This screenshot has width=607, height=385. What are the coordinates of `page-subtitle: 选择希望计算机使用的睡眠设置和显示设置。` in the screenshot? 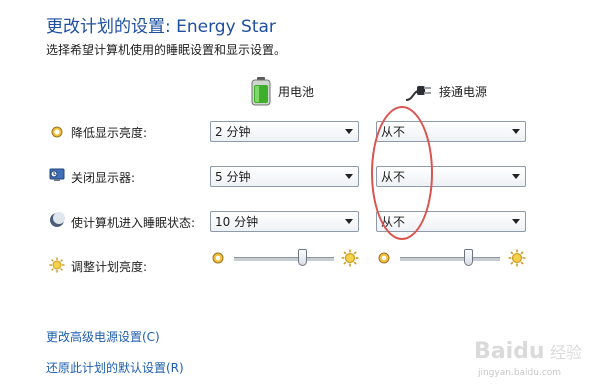 It's located at (166, 50).